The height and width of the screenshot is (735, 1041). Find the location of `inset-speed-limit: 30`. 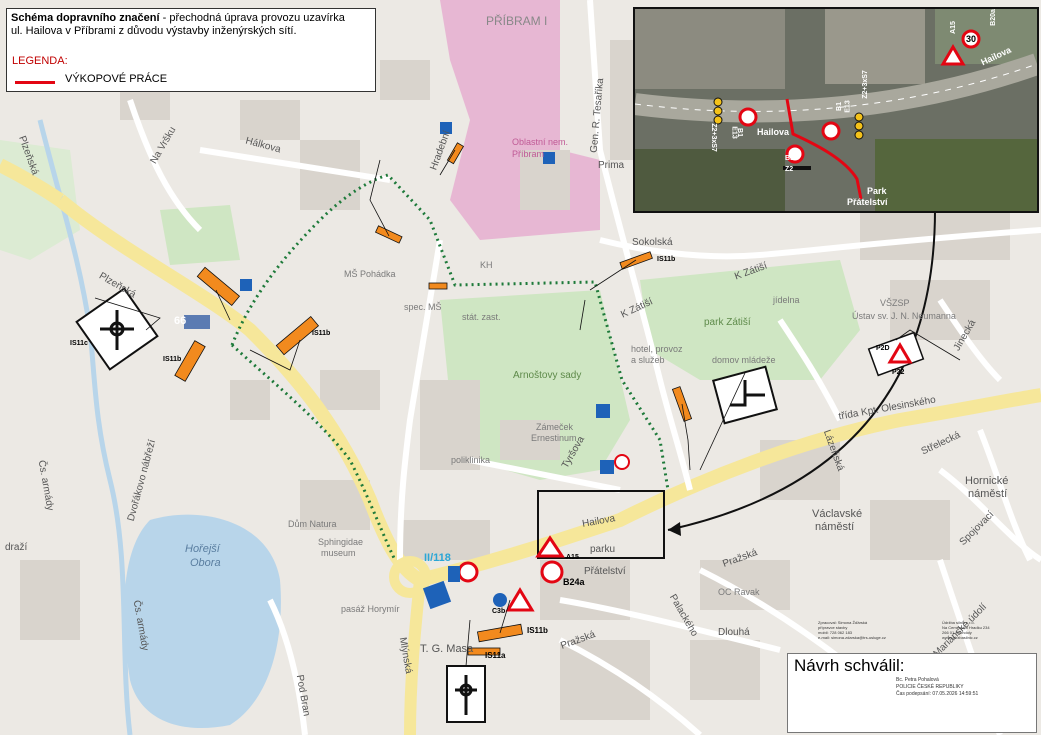

inset-speed-limit: 30 is located at coordinates (971, 39).